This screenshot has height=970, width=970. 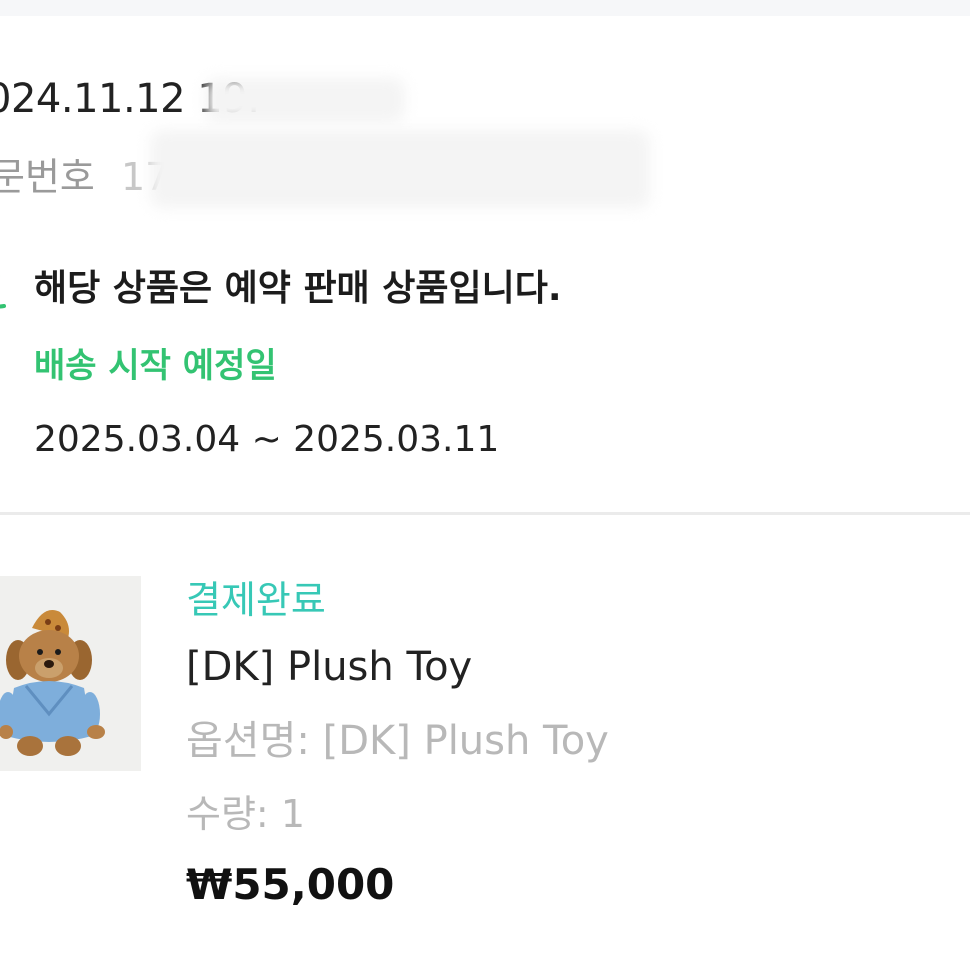 I want to click on plush-toy-image, so click(x=70, y=673).